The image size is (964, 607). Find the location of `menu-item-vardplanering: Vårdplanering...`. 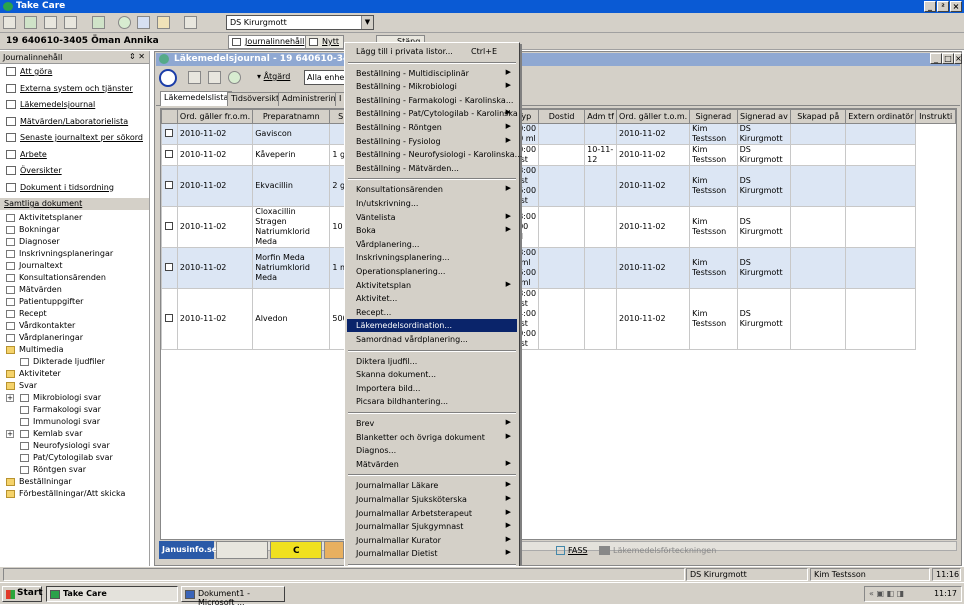

menu-item-vardplanering: Vårdplanering... is located at coordinates (432, 244).